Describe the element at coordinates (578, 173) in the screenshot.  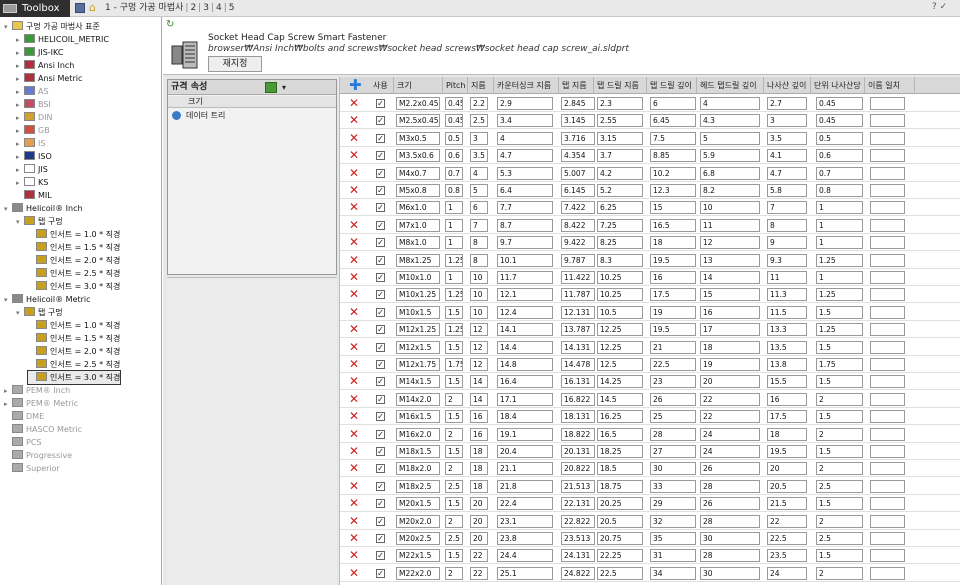
I see `grid-cell: 5.007` at that location.